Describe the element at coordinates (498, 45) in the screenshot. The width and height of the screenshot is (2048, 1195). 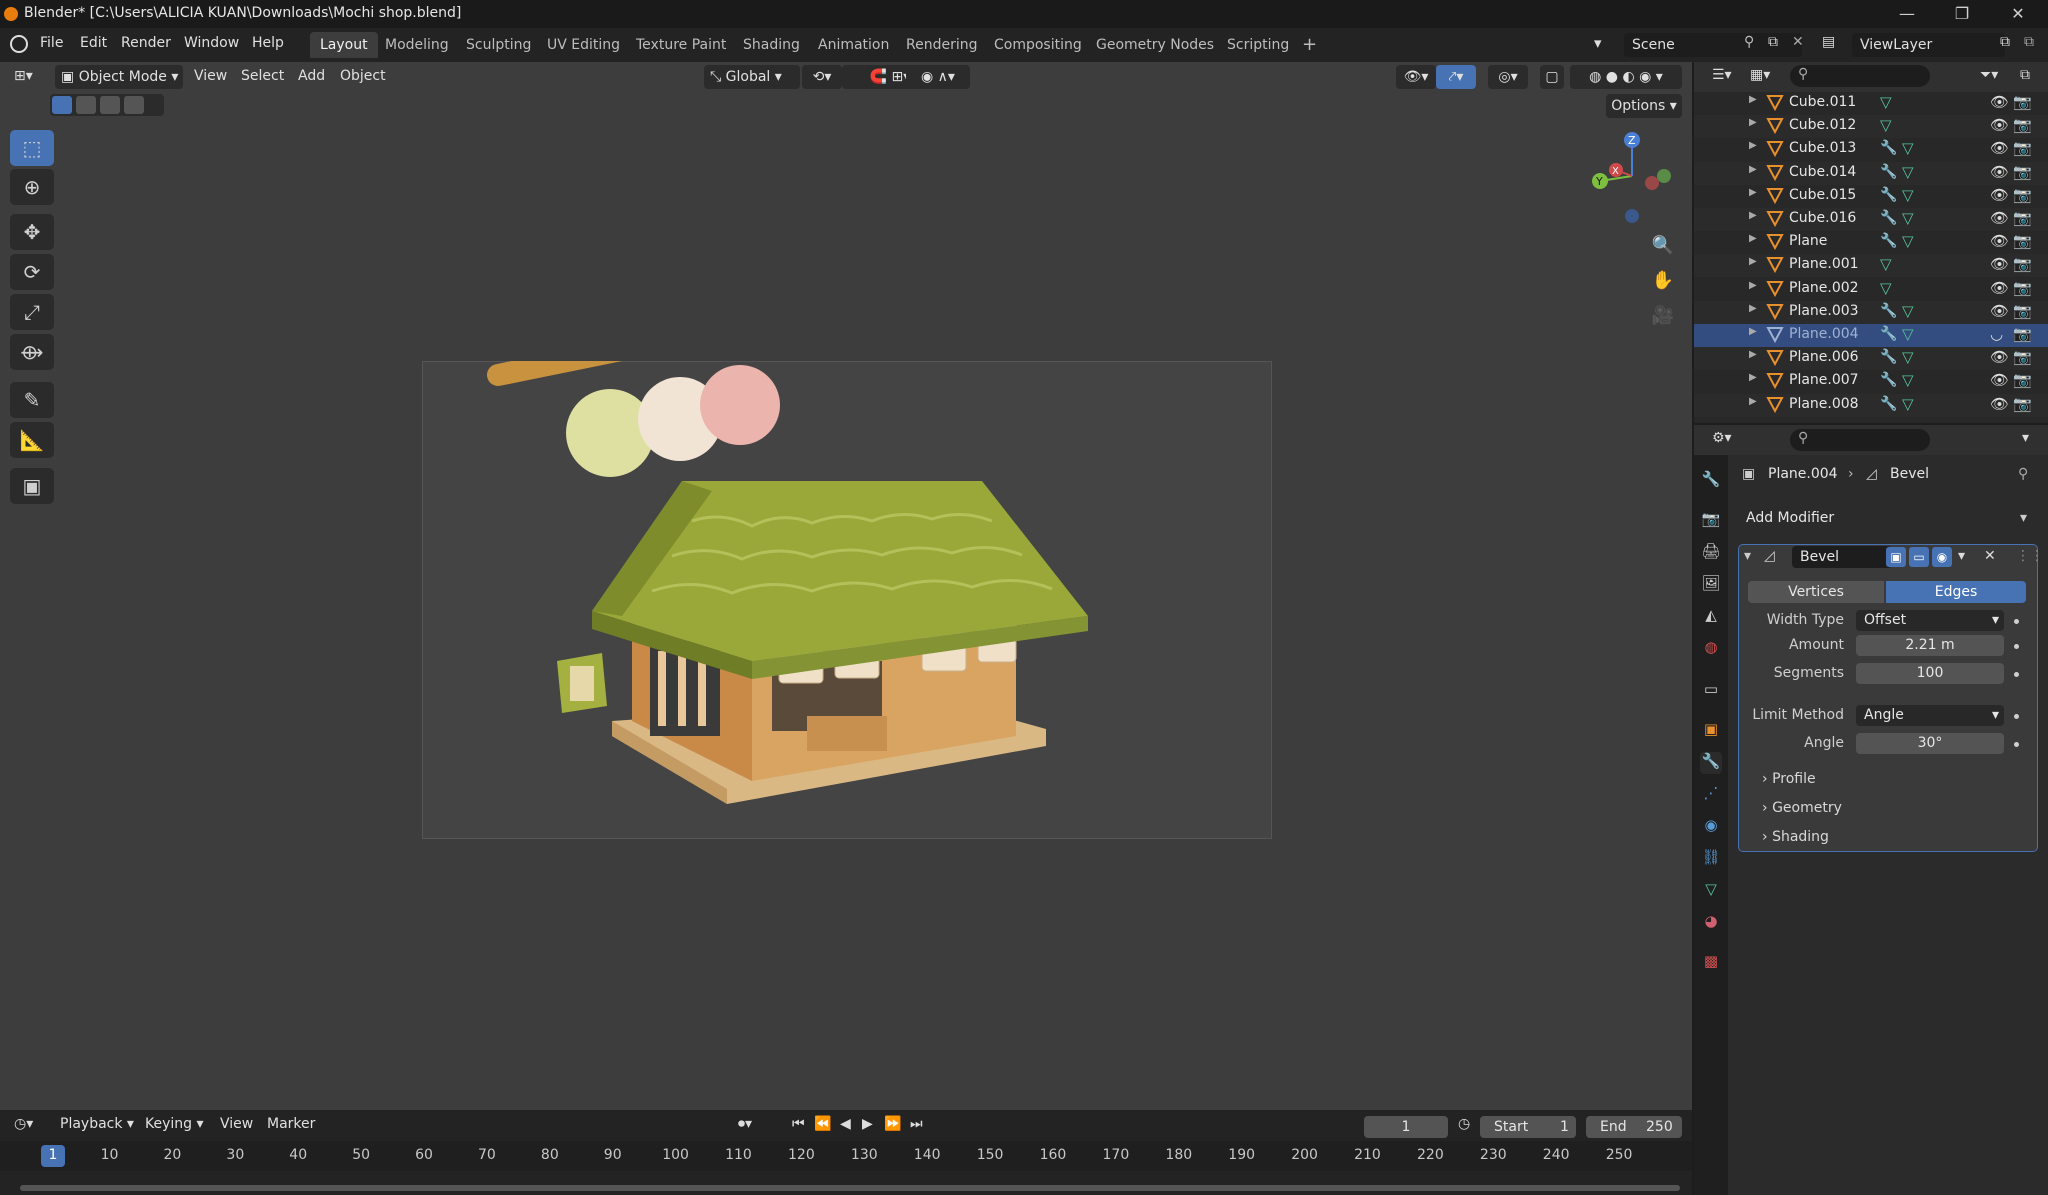
I see `tab-sculpting: Sculpting` at that location.